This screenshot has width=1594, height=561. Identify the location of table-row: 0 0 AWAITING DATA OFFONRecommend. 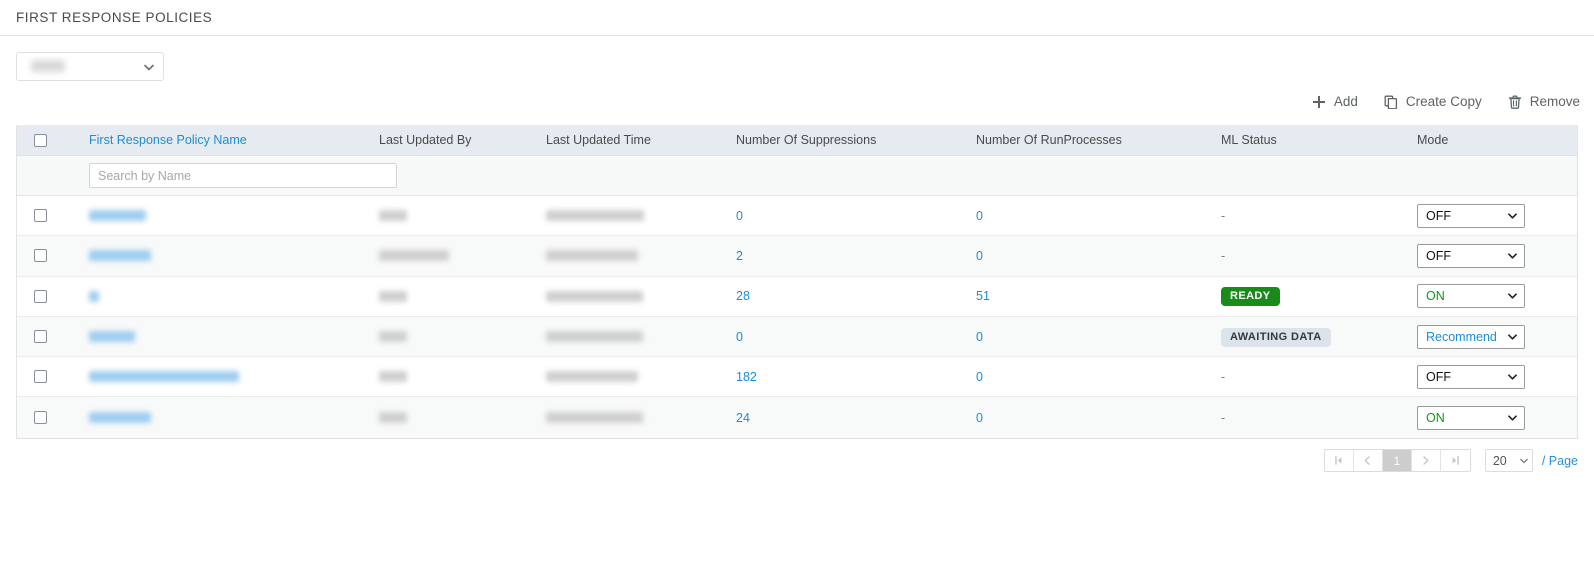
(797, 337).